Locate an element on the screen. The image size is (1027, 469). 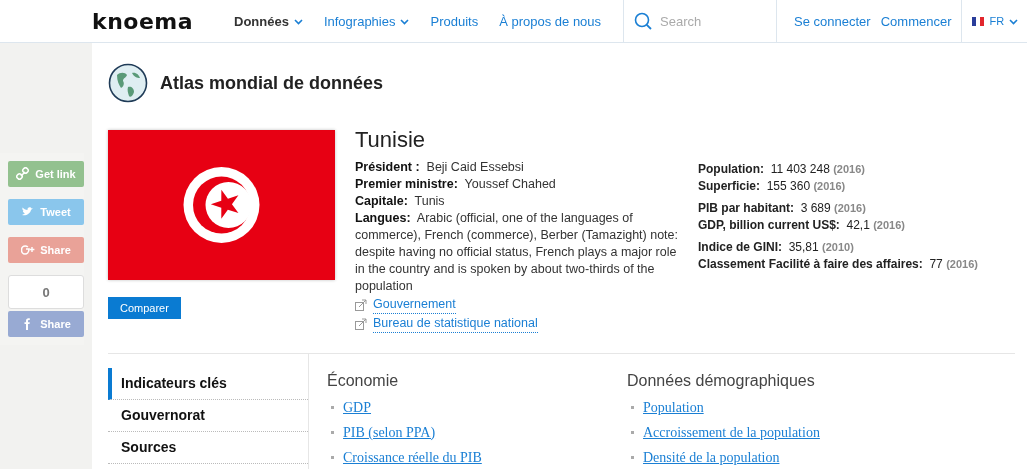
side-nav-item: Indicateurs clés is located at coordinates (208, 384).